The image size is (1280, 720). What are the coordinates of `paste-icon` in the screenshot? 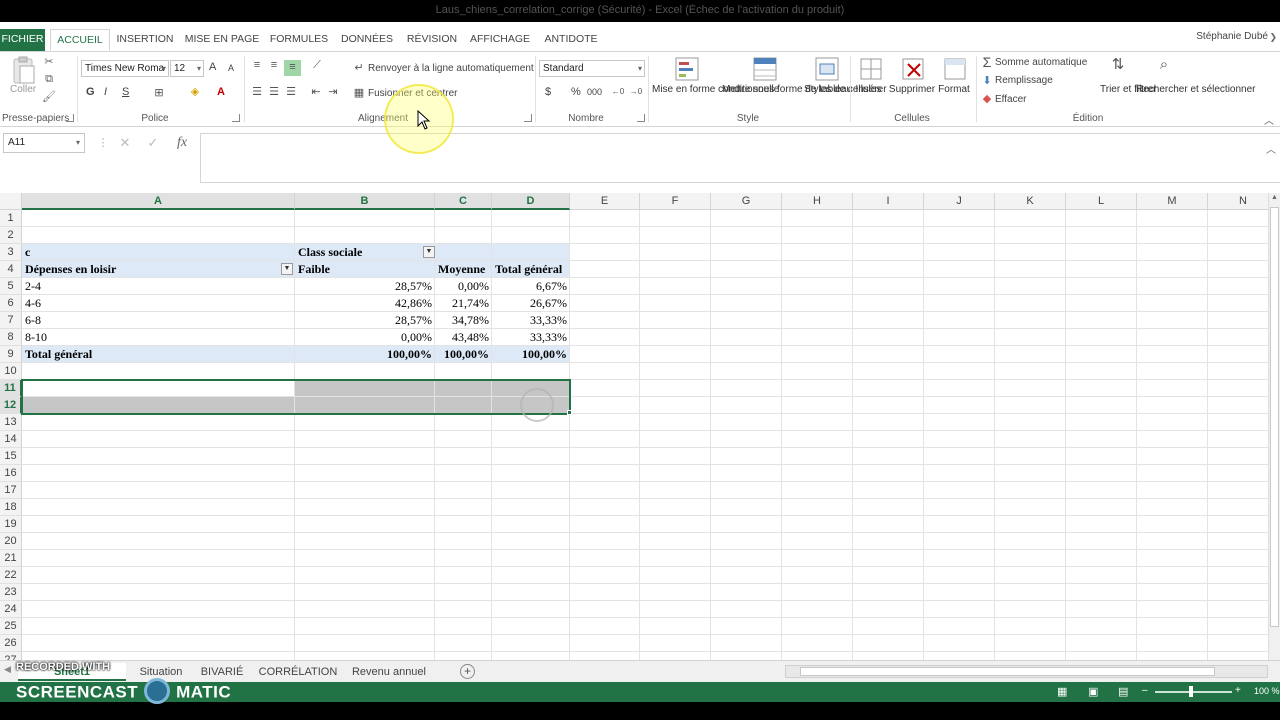 It's located at (24, 71).